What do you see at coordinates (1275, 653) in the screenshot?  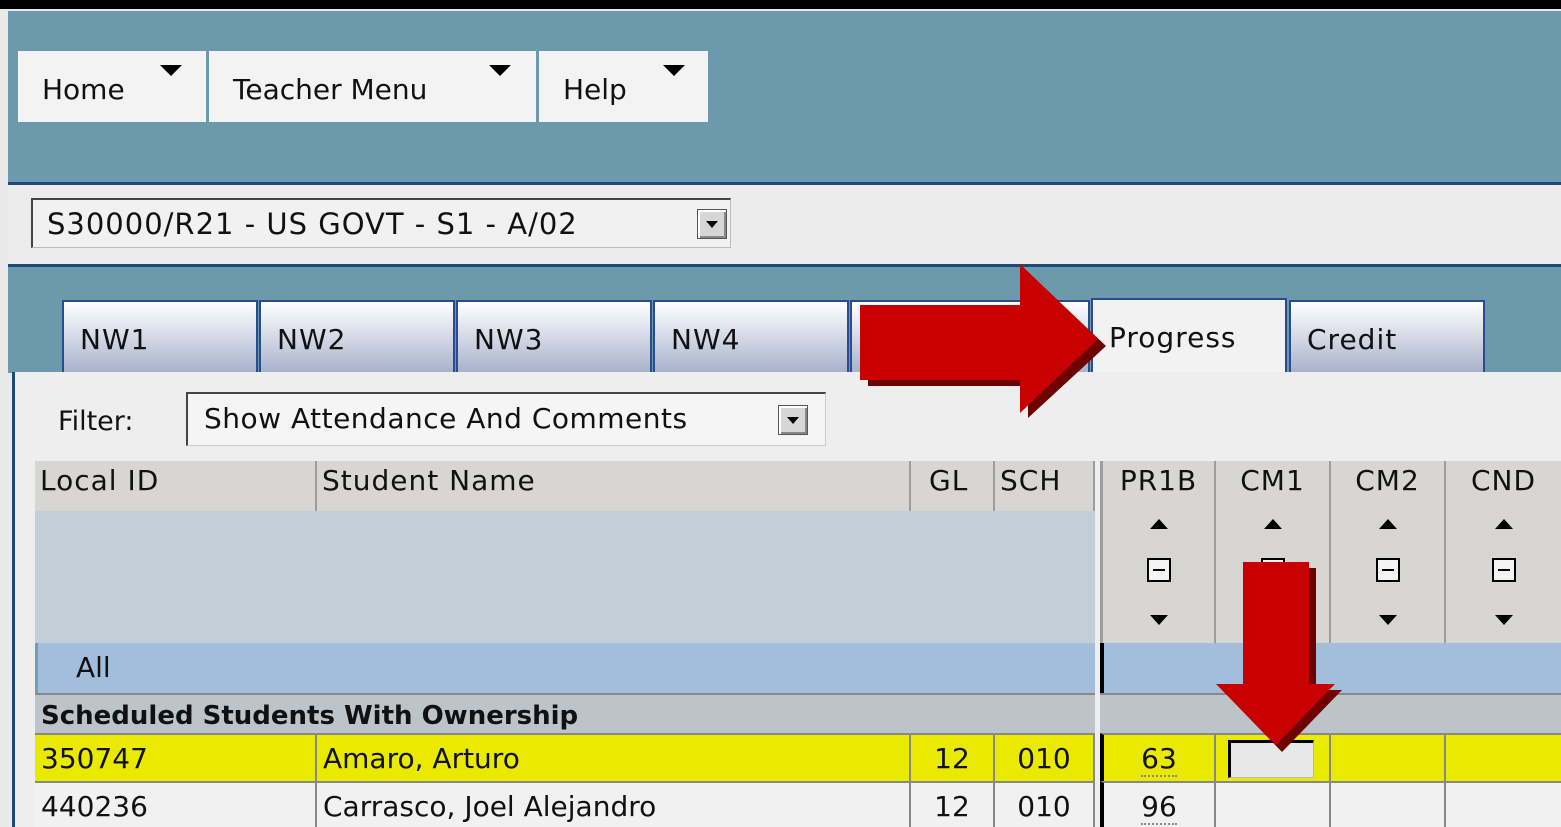 I see `down-arrow-annotation` at bounding box center [1275, 653].